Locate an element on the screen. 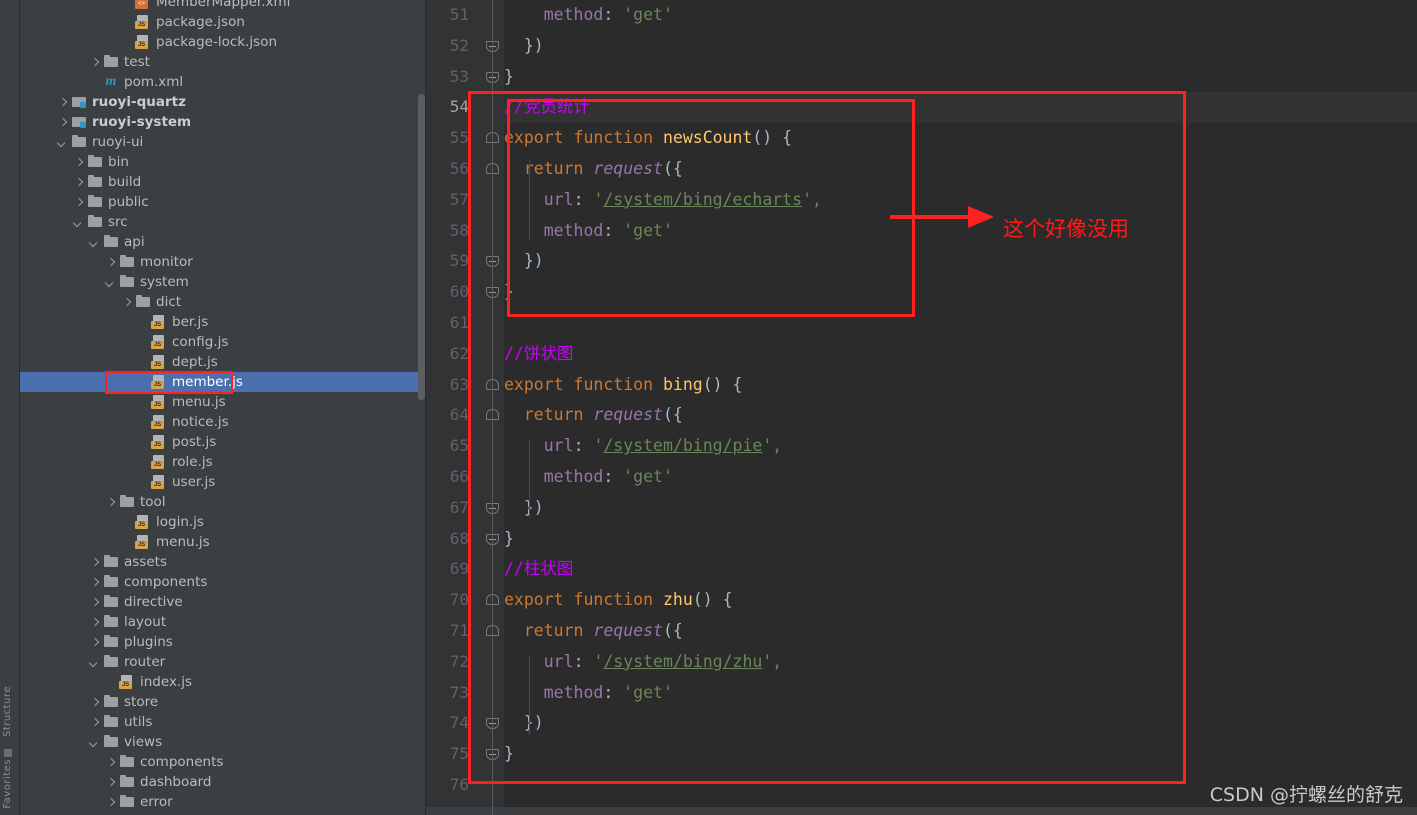  tree-item-build: build is located at coordinates (223, 182).